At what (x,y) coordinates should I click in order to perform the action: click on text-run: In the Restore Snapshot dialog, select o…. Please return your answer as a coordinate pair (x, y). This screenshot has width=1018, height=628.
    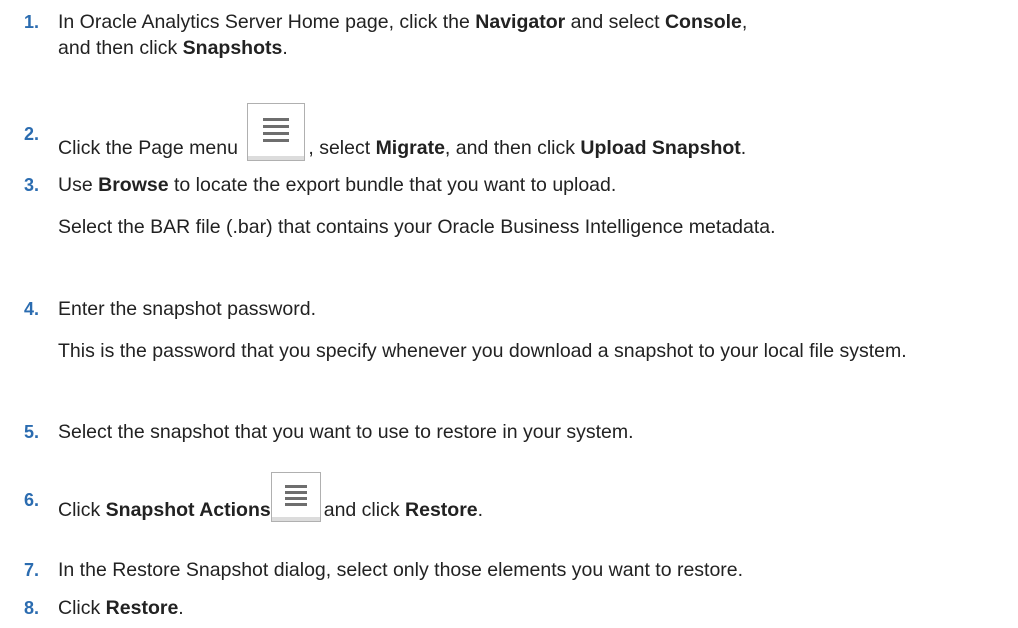
    Looking at the image, I should click on (401, 570).